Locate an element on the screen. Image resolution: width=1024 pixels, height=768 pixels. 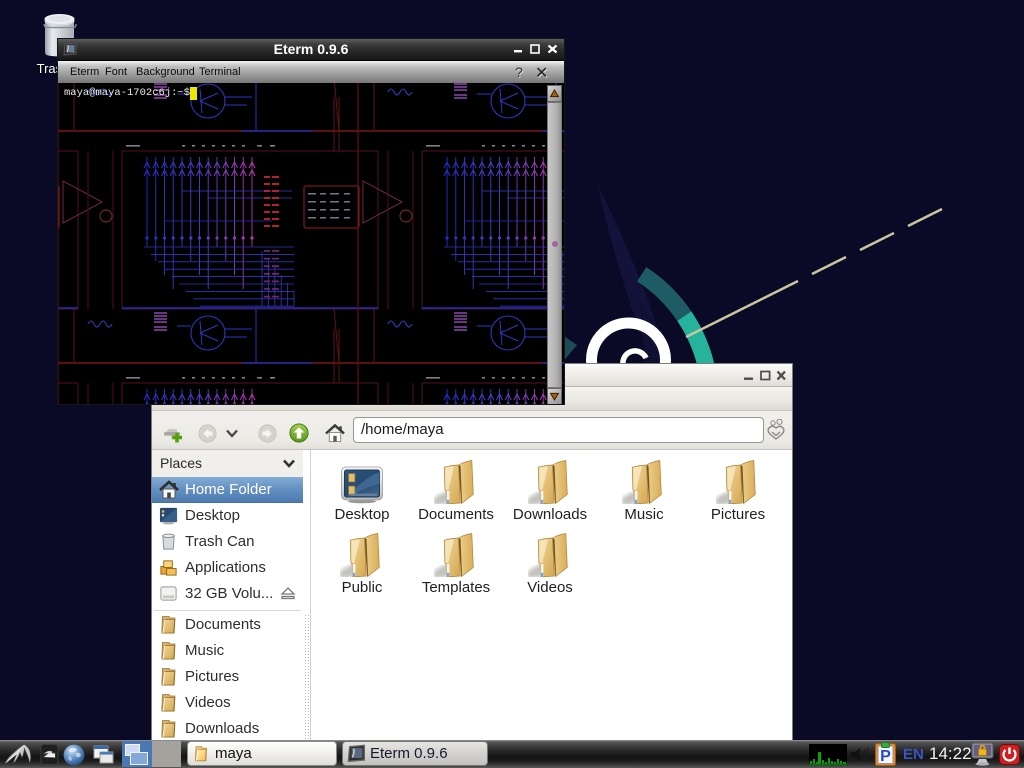
svg-text: P is located at coordinates (885, 756).